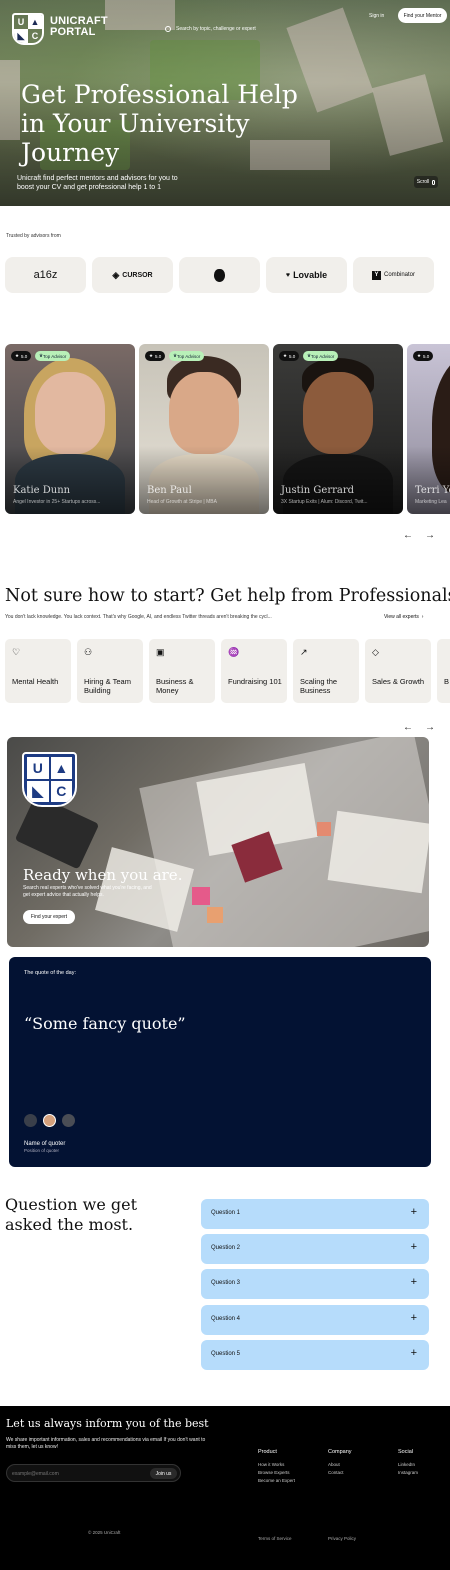 The width and height of the screenshot is (450, 1570). I want to click on brand-name: UNICRAFT PORTAL, so click(79, 27).